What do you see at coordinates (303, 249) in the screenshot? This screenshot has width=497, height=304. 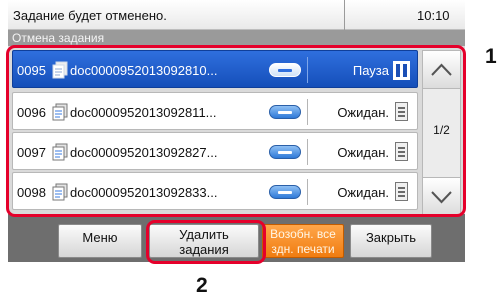 I see `resume-label-line2: здн. печати` at bounding box center [303, 249].